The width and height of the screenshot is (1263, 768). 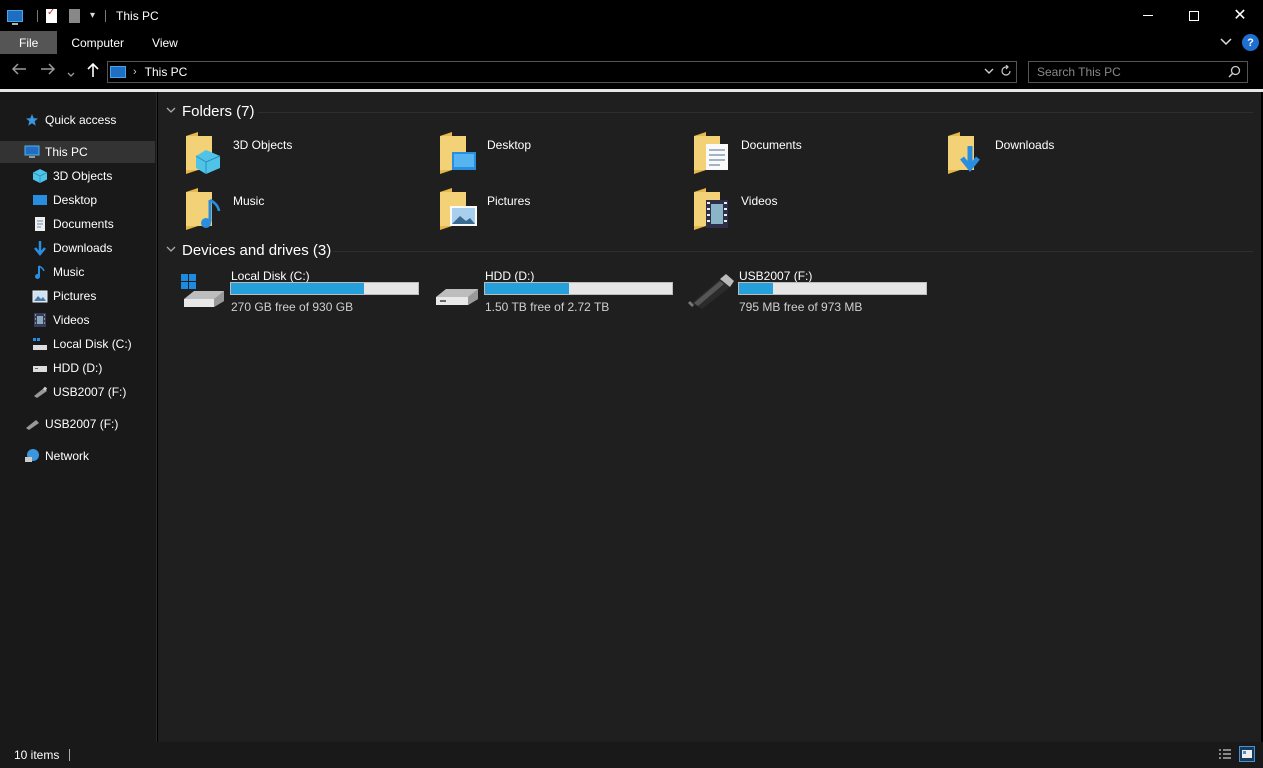 I want to click on address-bar: › This PC, so click(x=562, y=72).